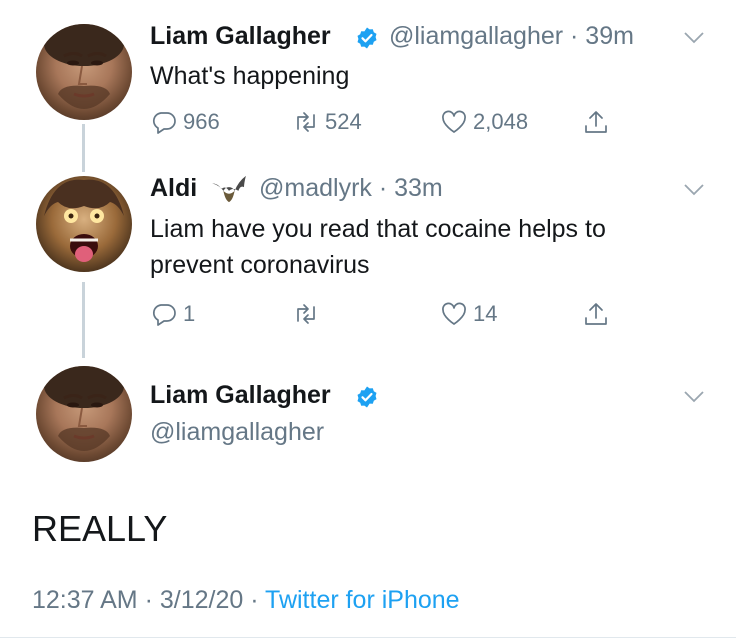 The width and height of the screenshot is (736, 640). Describe the element at coordinates (468, 314) in the screenshot. I see `tweet2-like-button: 14` at that location.